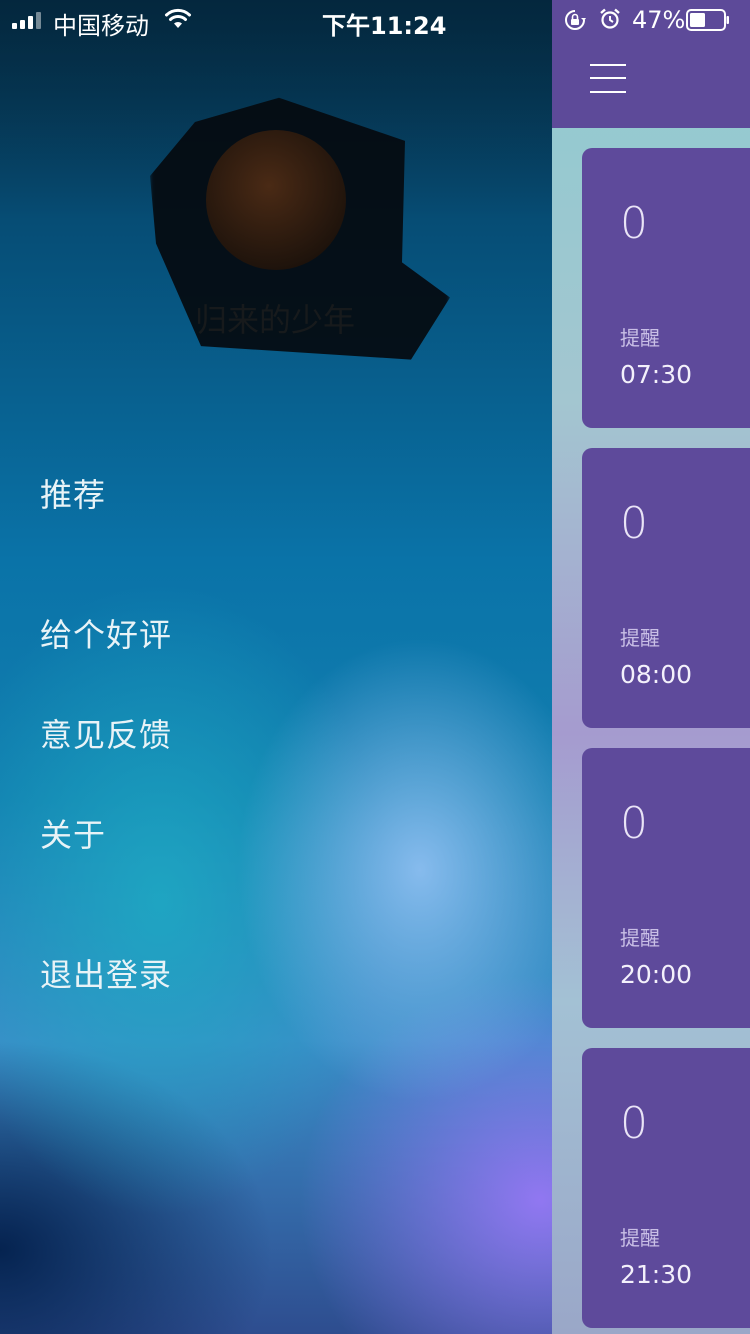 The image size is (750, 1334). I want to click on menu-item-rate: 给个好评, so click(106, 633).